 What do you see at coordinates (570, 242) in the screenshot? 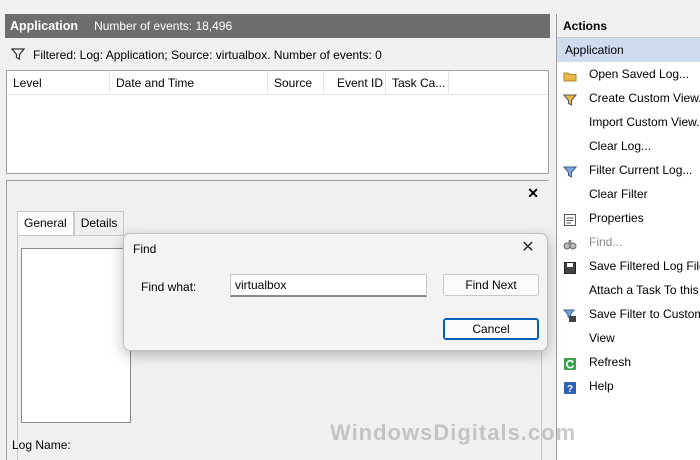
I see `binoculars-icon` at bounding box center [570, 242].